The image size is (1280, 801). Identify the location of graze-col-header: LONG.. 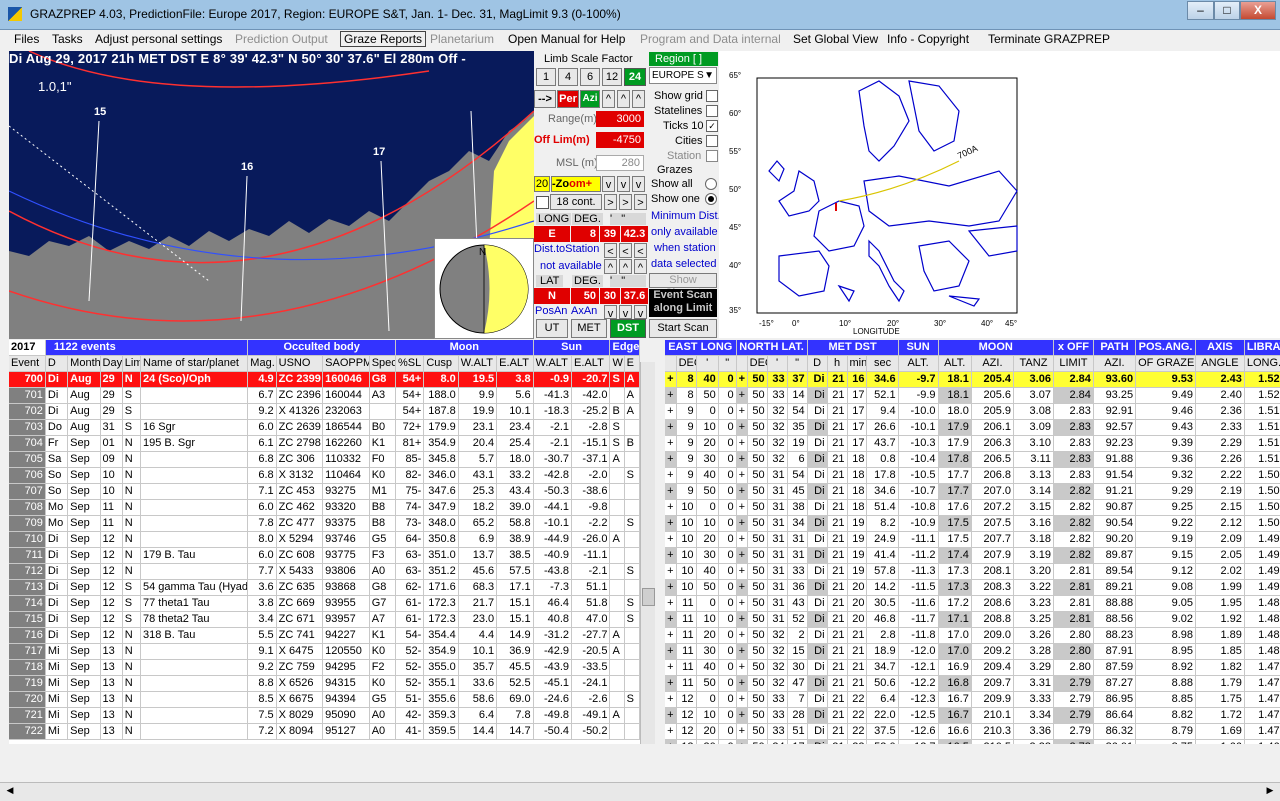
(1262, 363).